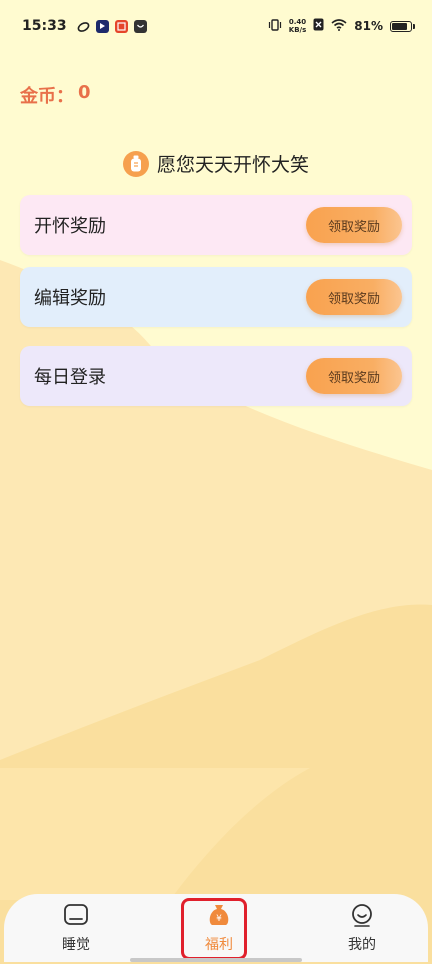  What do you see at coordinates (70, 226) in the screenshot?
I see `reward-title: 开怀奖励` at bounding box center [70, 226].